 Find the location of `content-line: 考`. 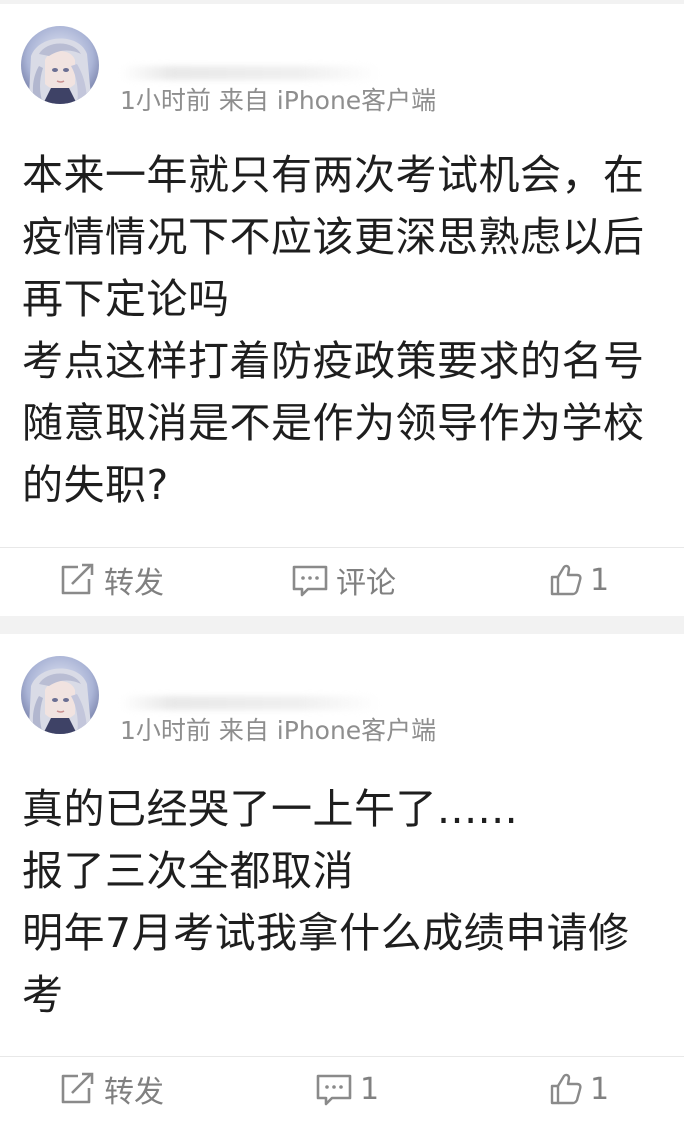

content-line: 考 is located at coordinates (43, 995).